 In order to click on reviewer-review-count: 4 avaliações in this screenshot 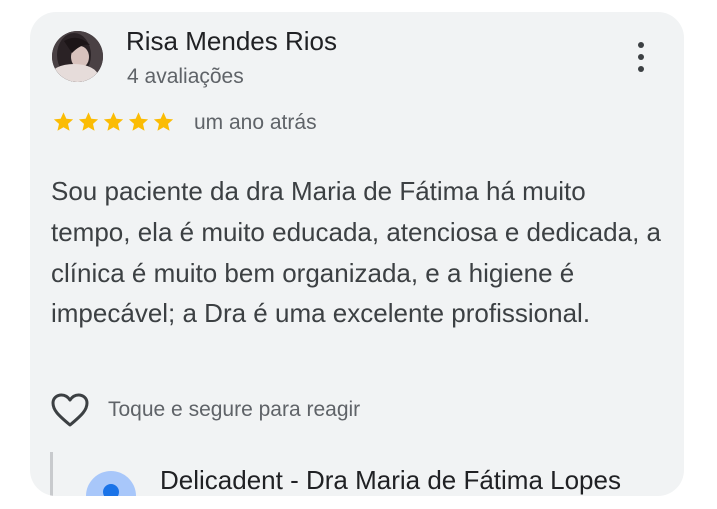, I will do `click(185, 76)`.